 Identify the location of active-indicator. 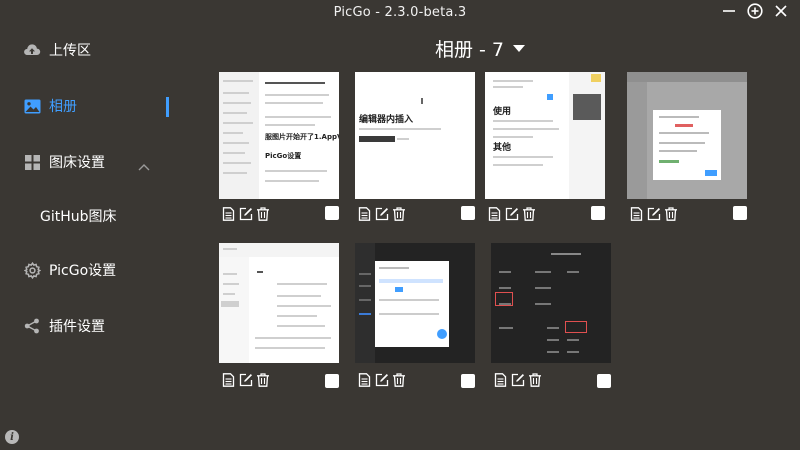
(167, 107).